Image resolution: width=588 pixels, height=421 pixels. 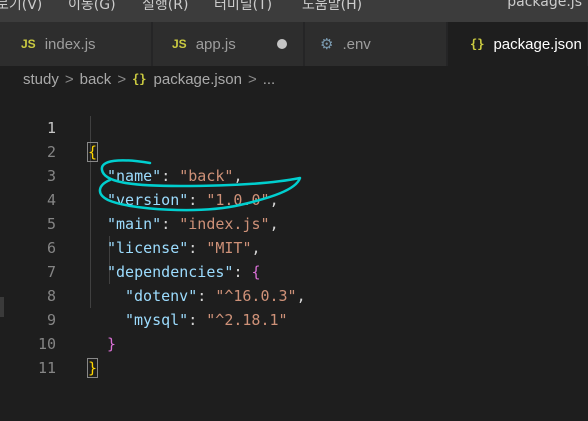 I want to click on tab-label: .env, so click(x=356, y=44).